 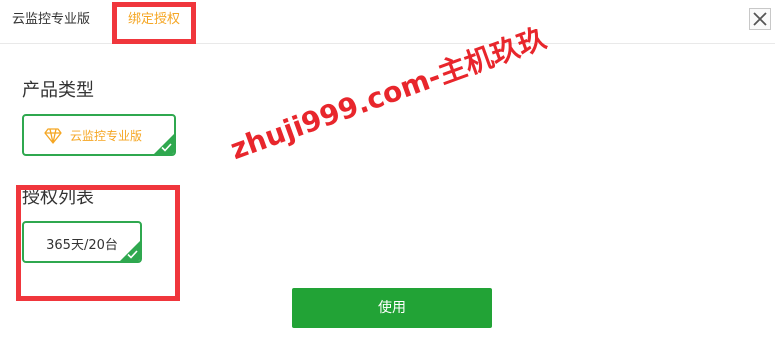 I want to click on annotation-box-tab, so click(x=154, y=23).